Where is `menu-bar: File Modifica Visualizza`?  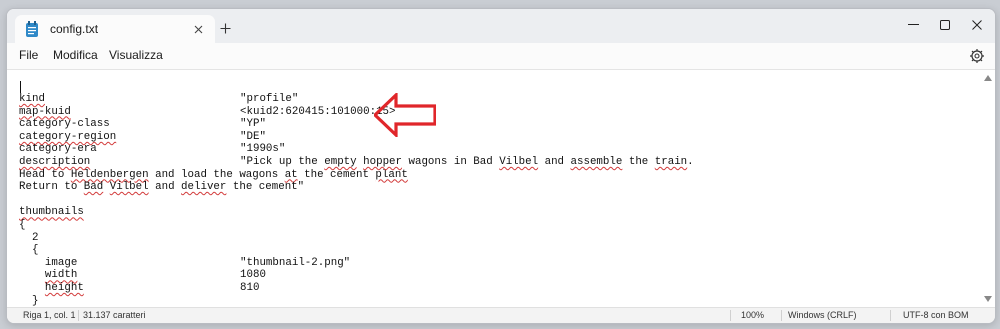 menu-bar: File Modifica Visualizza is located at coordinates (501, 56).